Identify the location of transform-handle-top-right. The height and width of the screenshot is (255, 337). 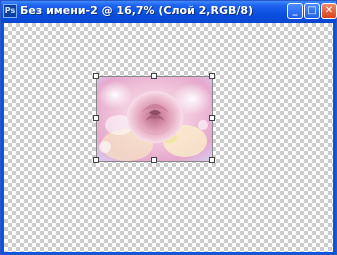
(212, 76).